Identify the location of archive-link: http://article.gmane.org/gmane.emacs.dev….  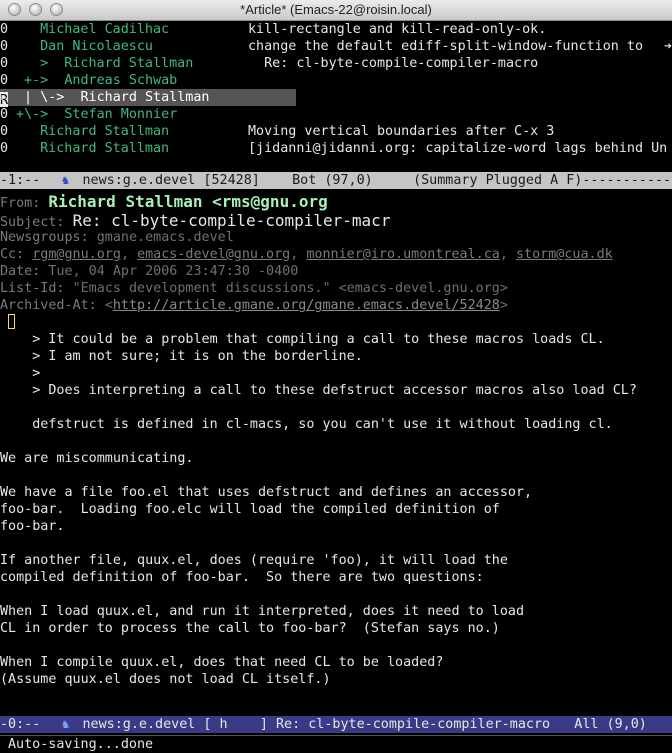
(306, 305).